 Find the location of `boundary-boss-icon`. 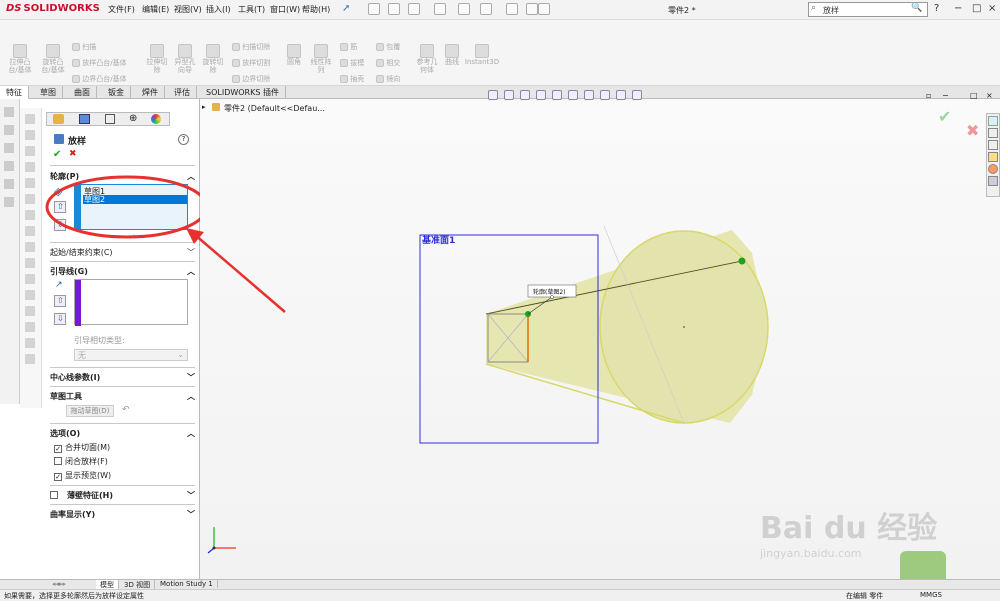

boundary-boss-icon is located at coordinates (76, 79).